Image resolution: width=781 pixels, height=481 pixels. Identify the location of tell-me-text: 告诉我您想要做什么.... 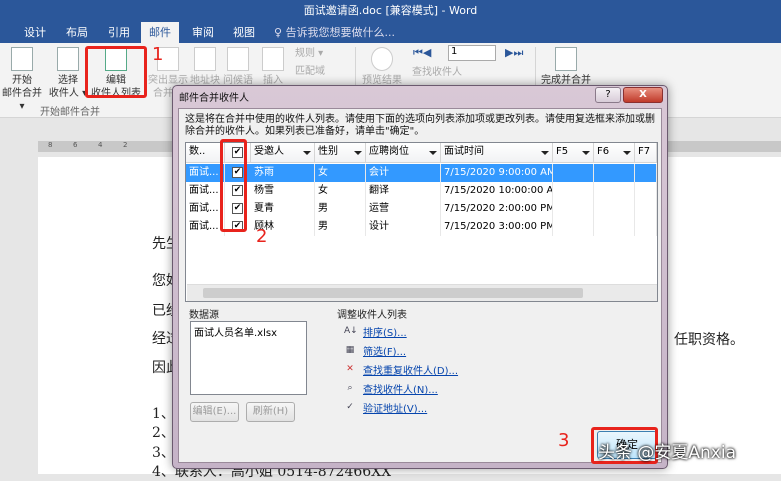
(340, 32).